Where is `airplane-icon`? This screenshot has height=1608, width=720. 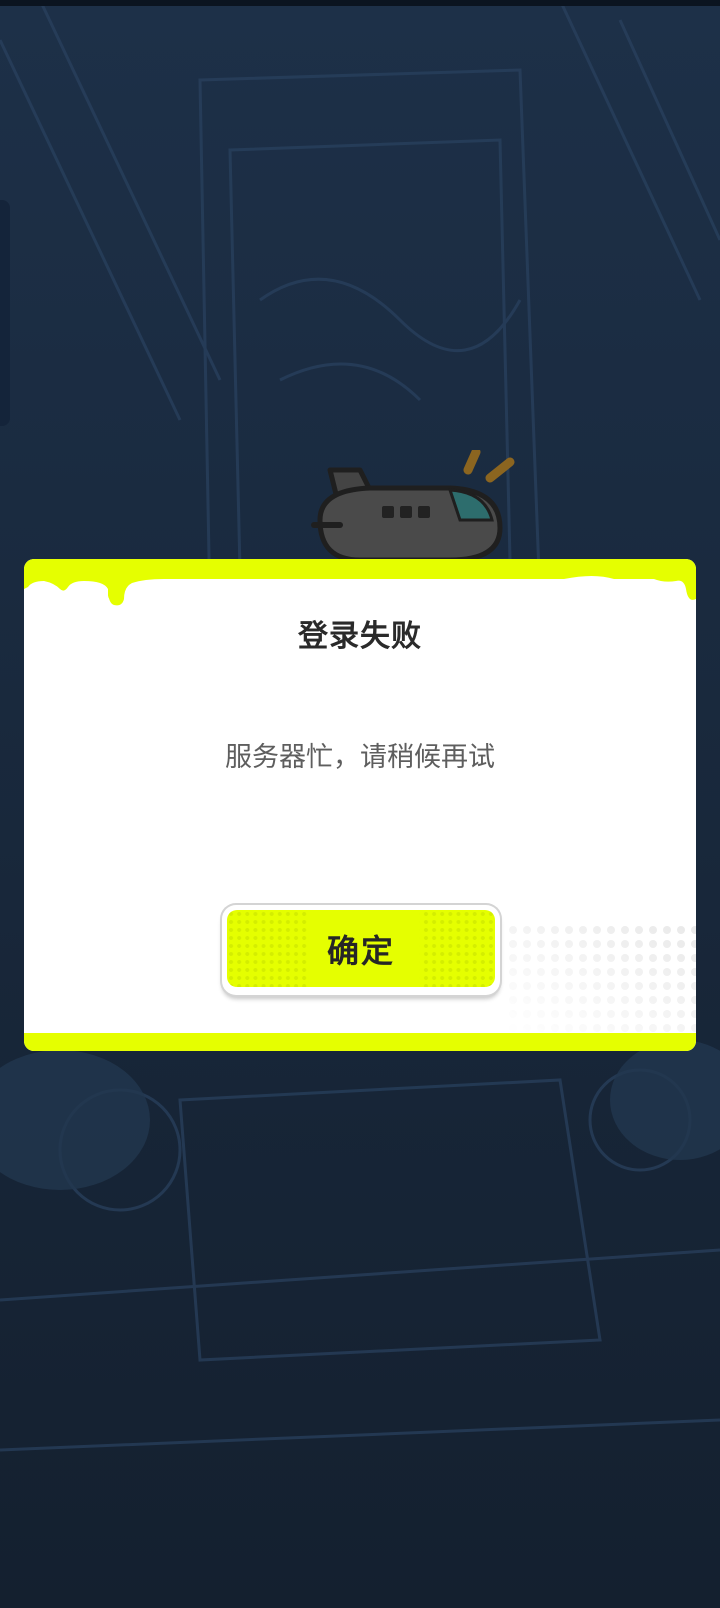 airplane-icon is located at coordinates (413, 506).